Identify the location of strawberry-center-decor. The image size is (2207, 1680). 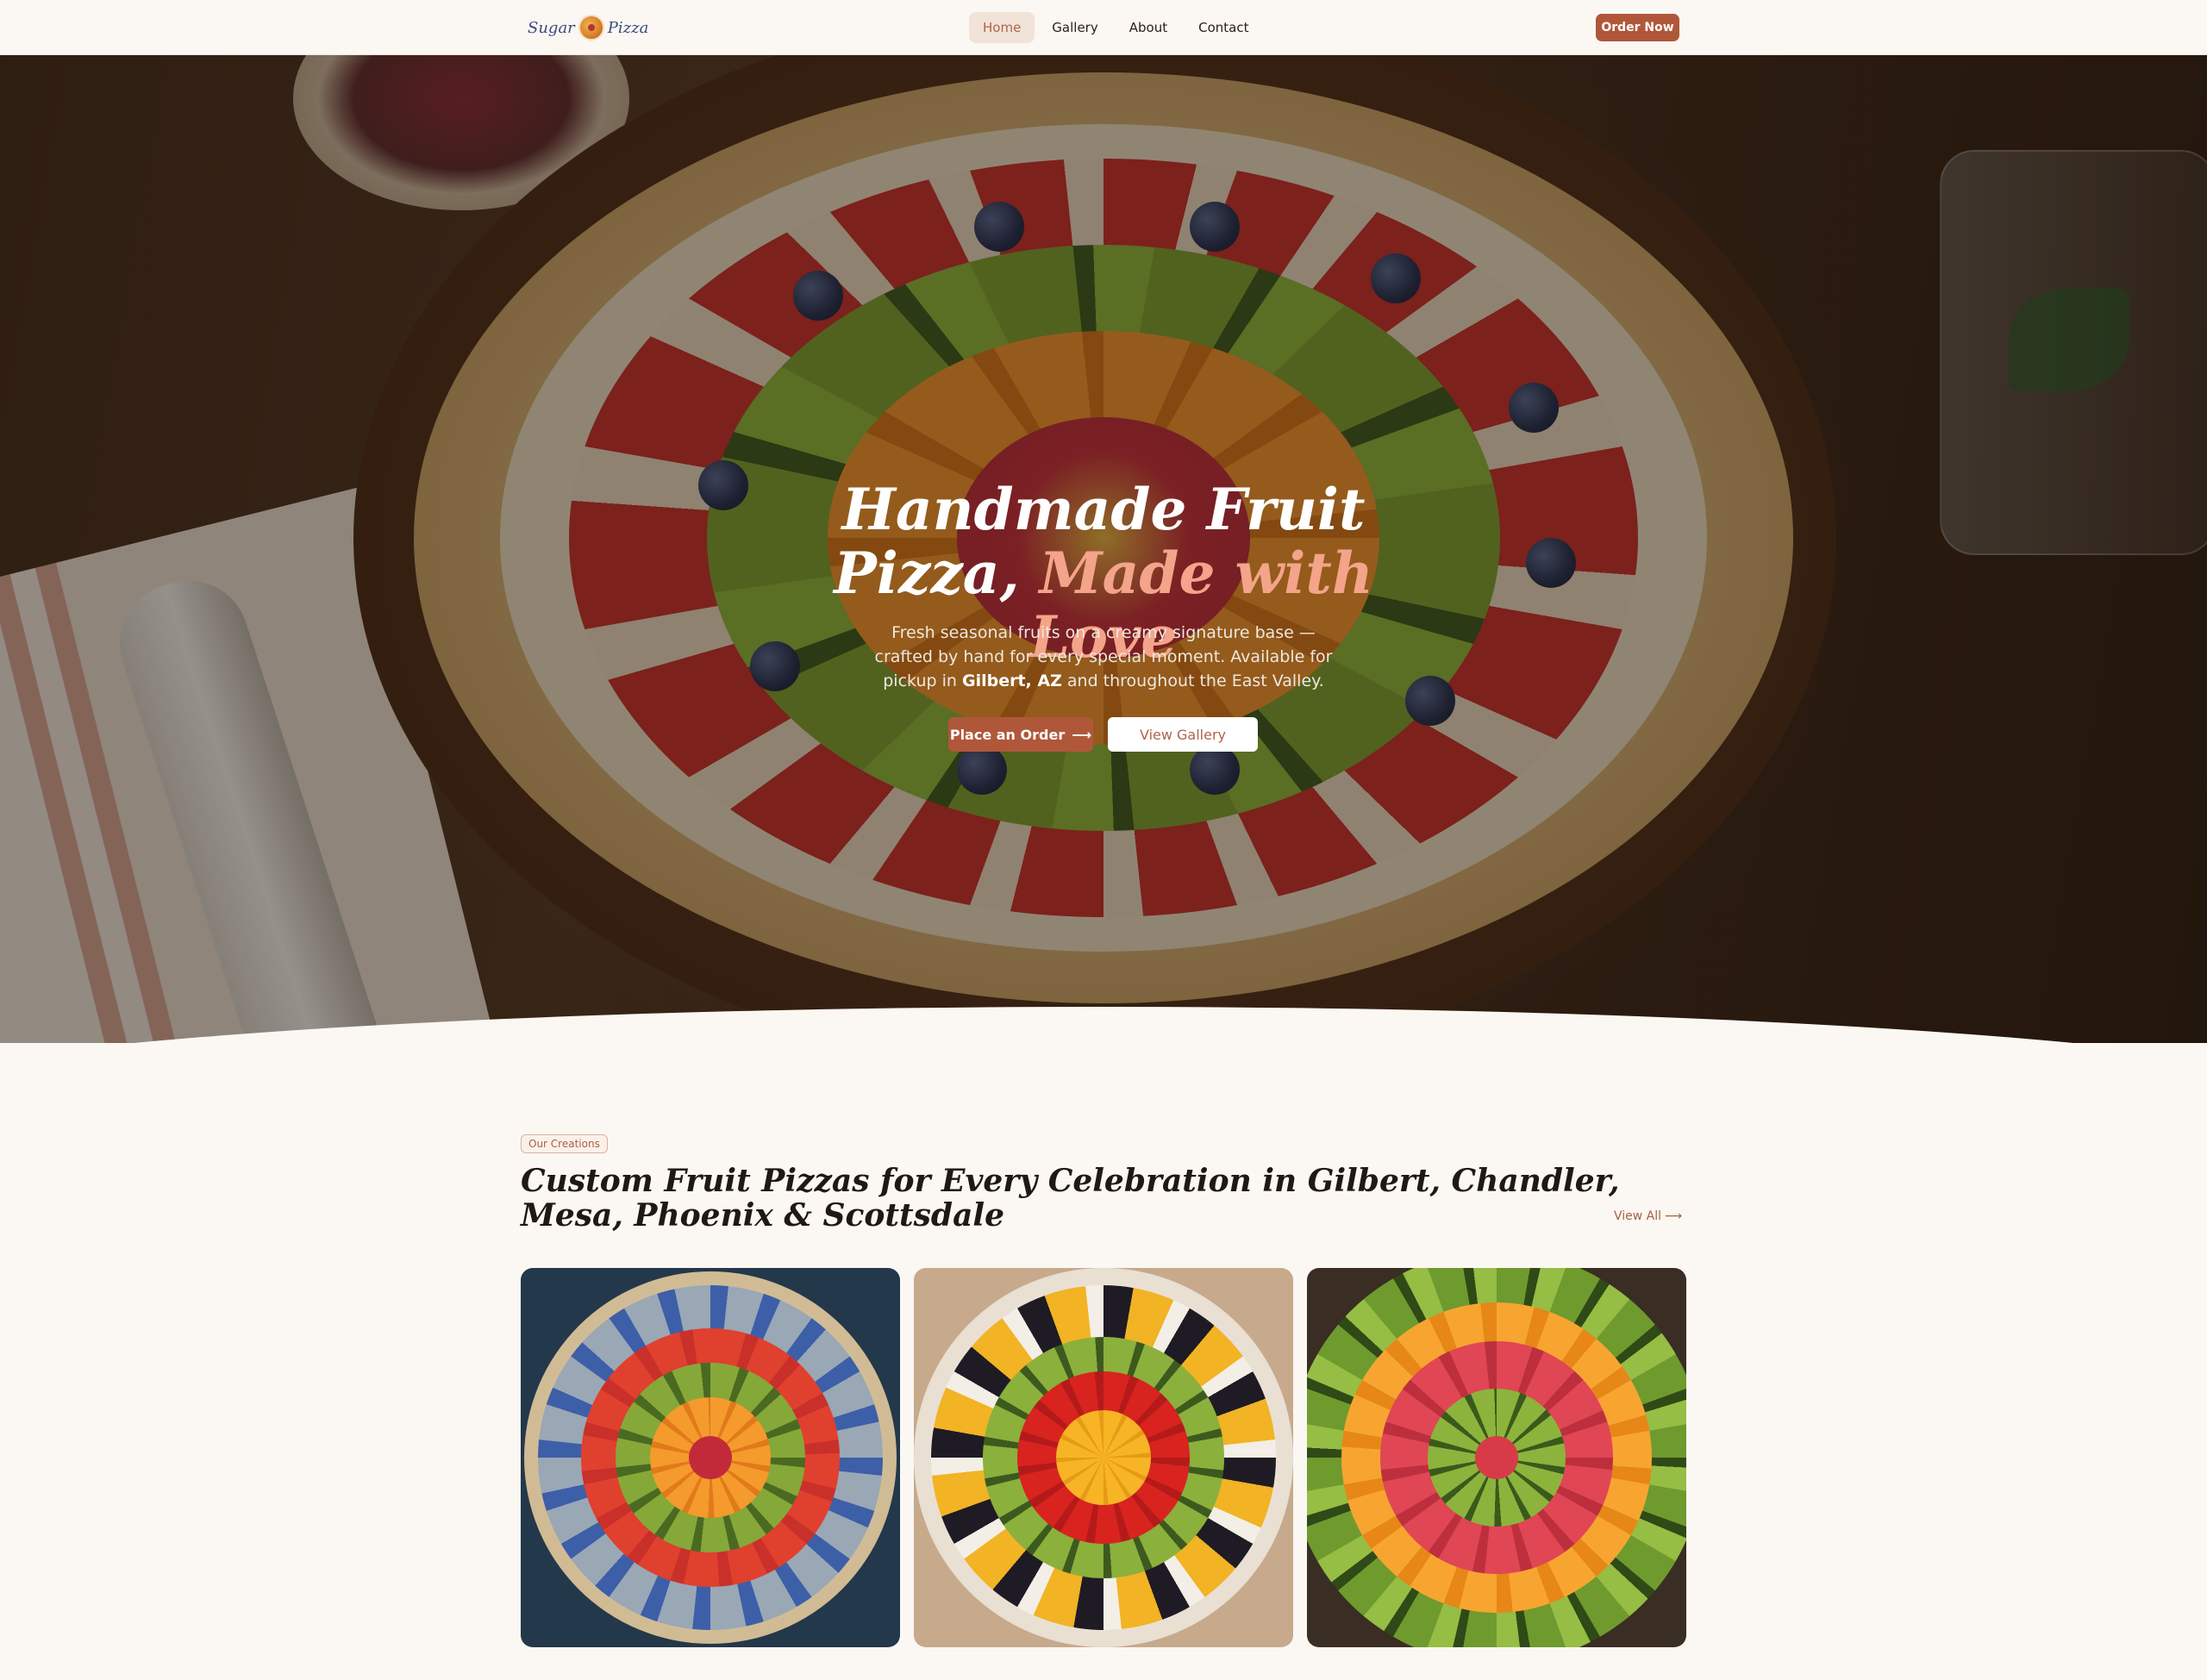
(1496, 1458).